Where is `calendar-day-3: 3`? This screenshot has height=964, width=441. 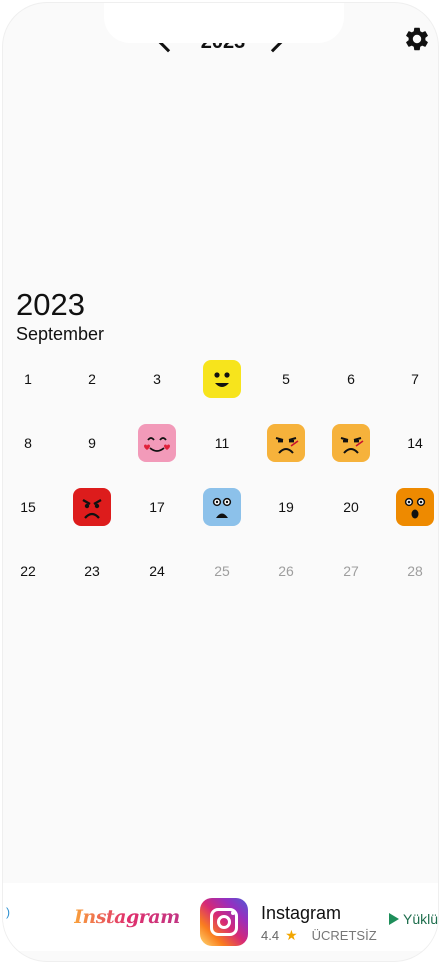
calendar-day-3: 3 is located at coordinates (157, 379).